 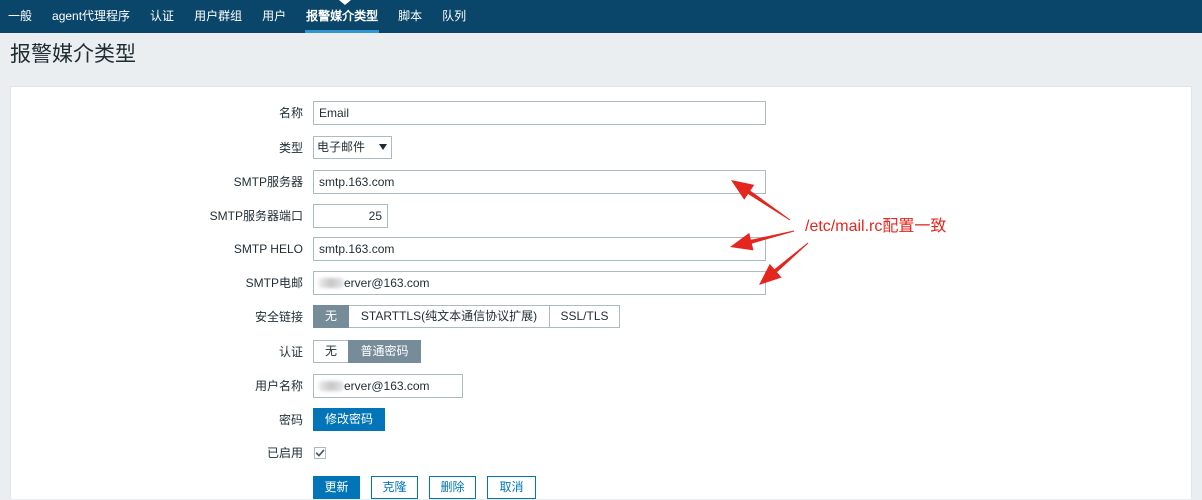 What do you see at coordinates (511, 216) in the screenshot?
I see `form-row-smtp-port: SMTP服务器端口` at bounding box center [511, 216].